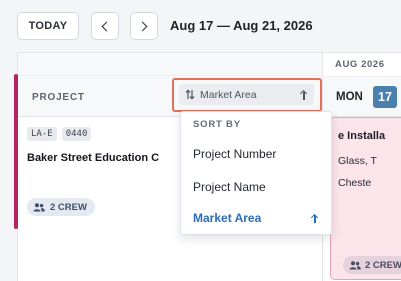 The width and height of the screenshot is (401, 281). I want to click on day-header: MON 17, so click(362, 96).